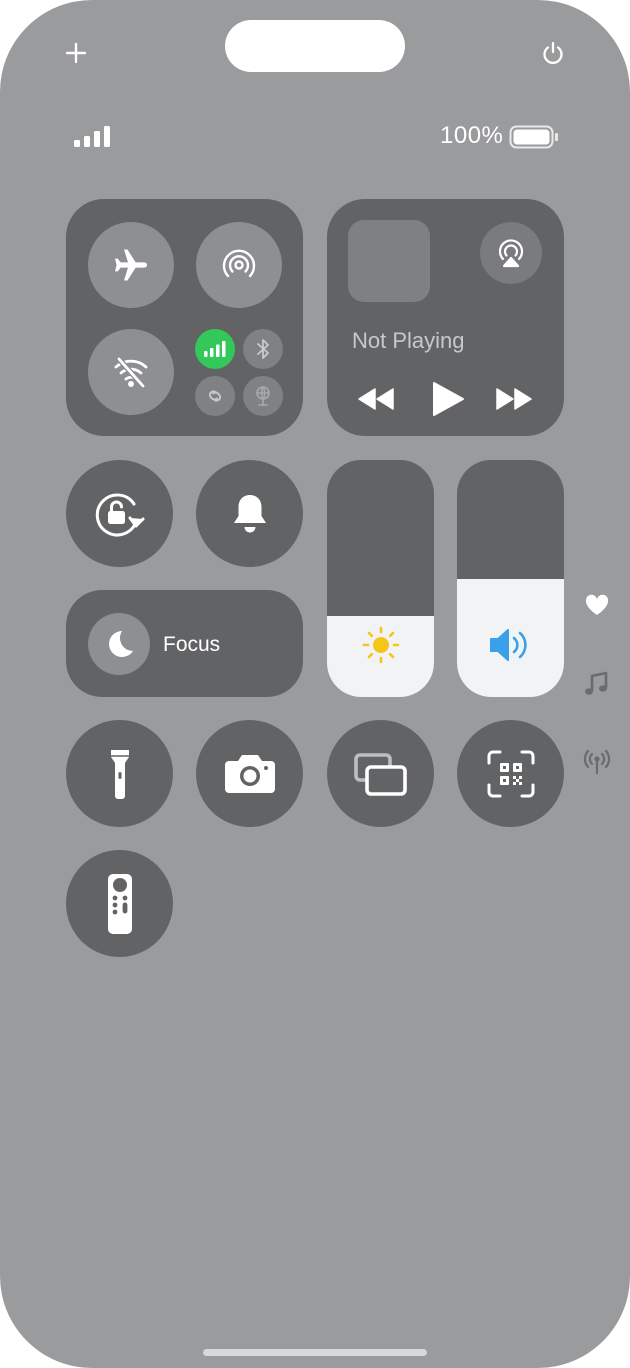 The image size is (630, 1368). I want to click on dynamic-island, so click(315, 46).